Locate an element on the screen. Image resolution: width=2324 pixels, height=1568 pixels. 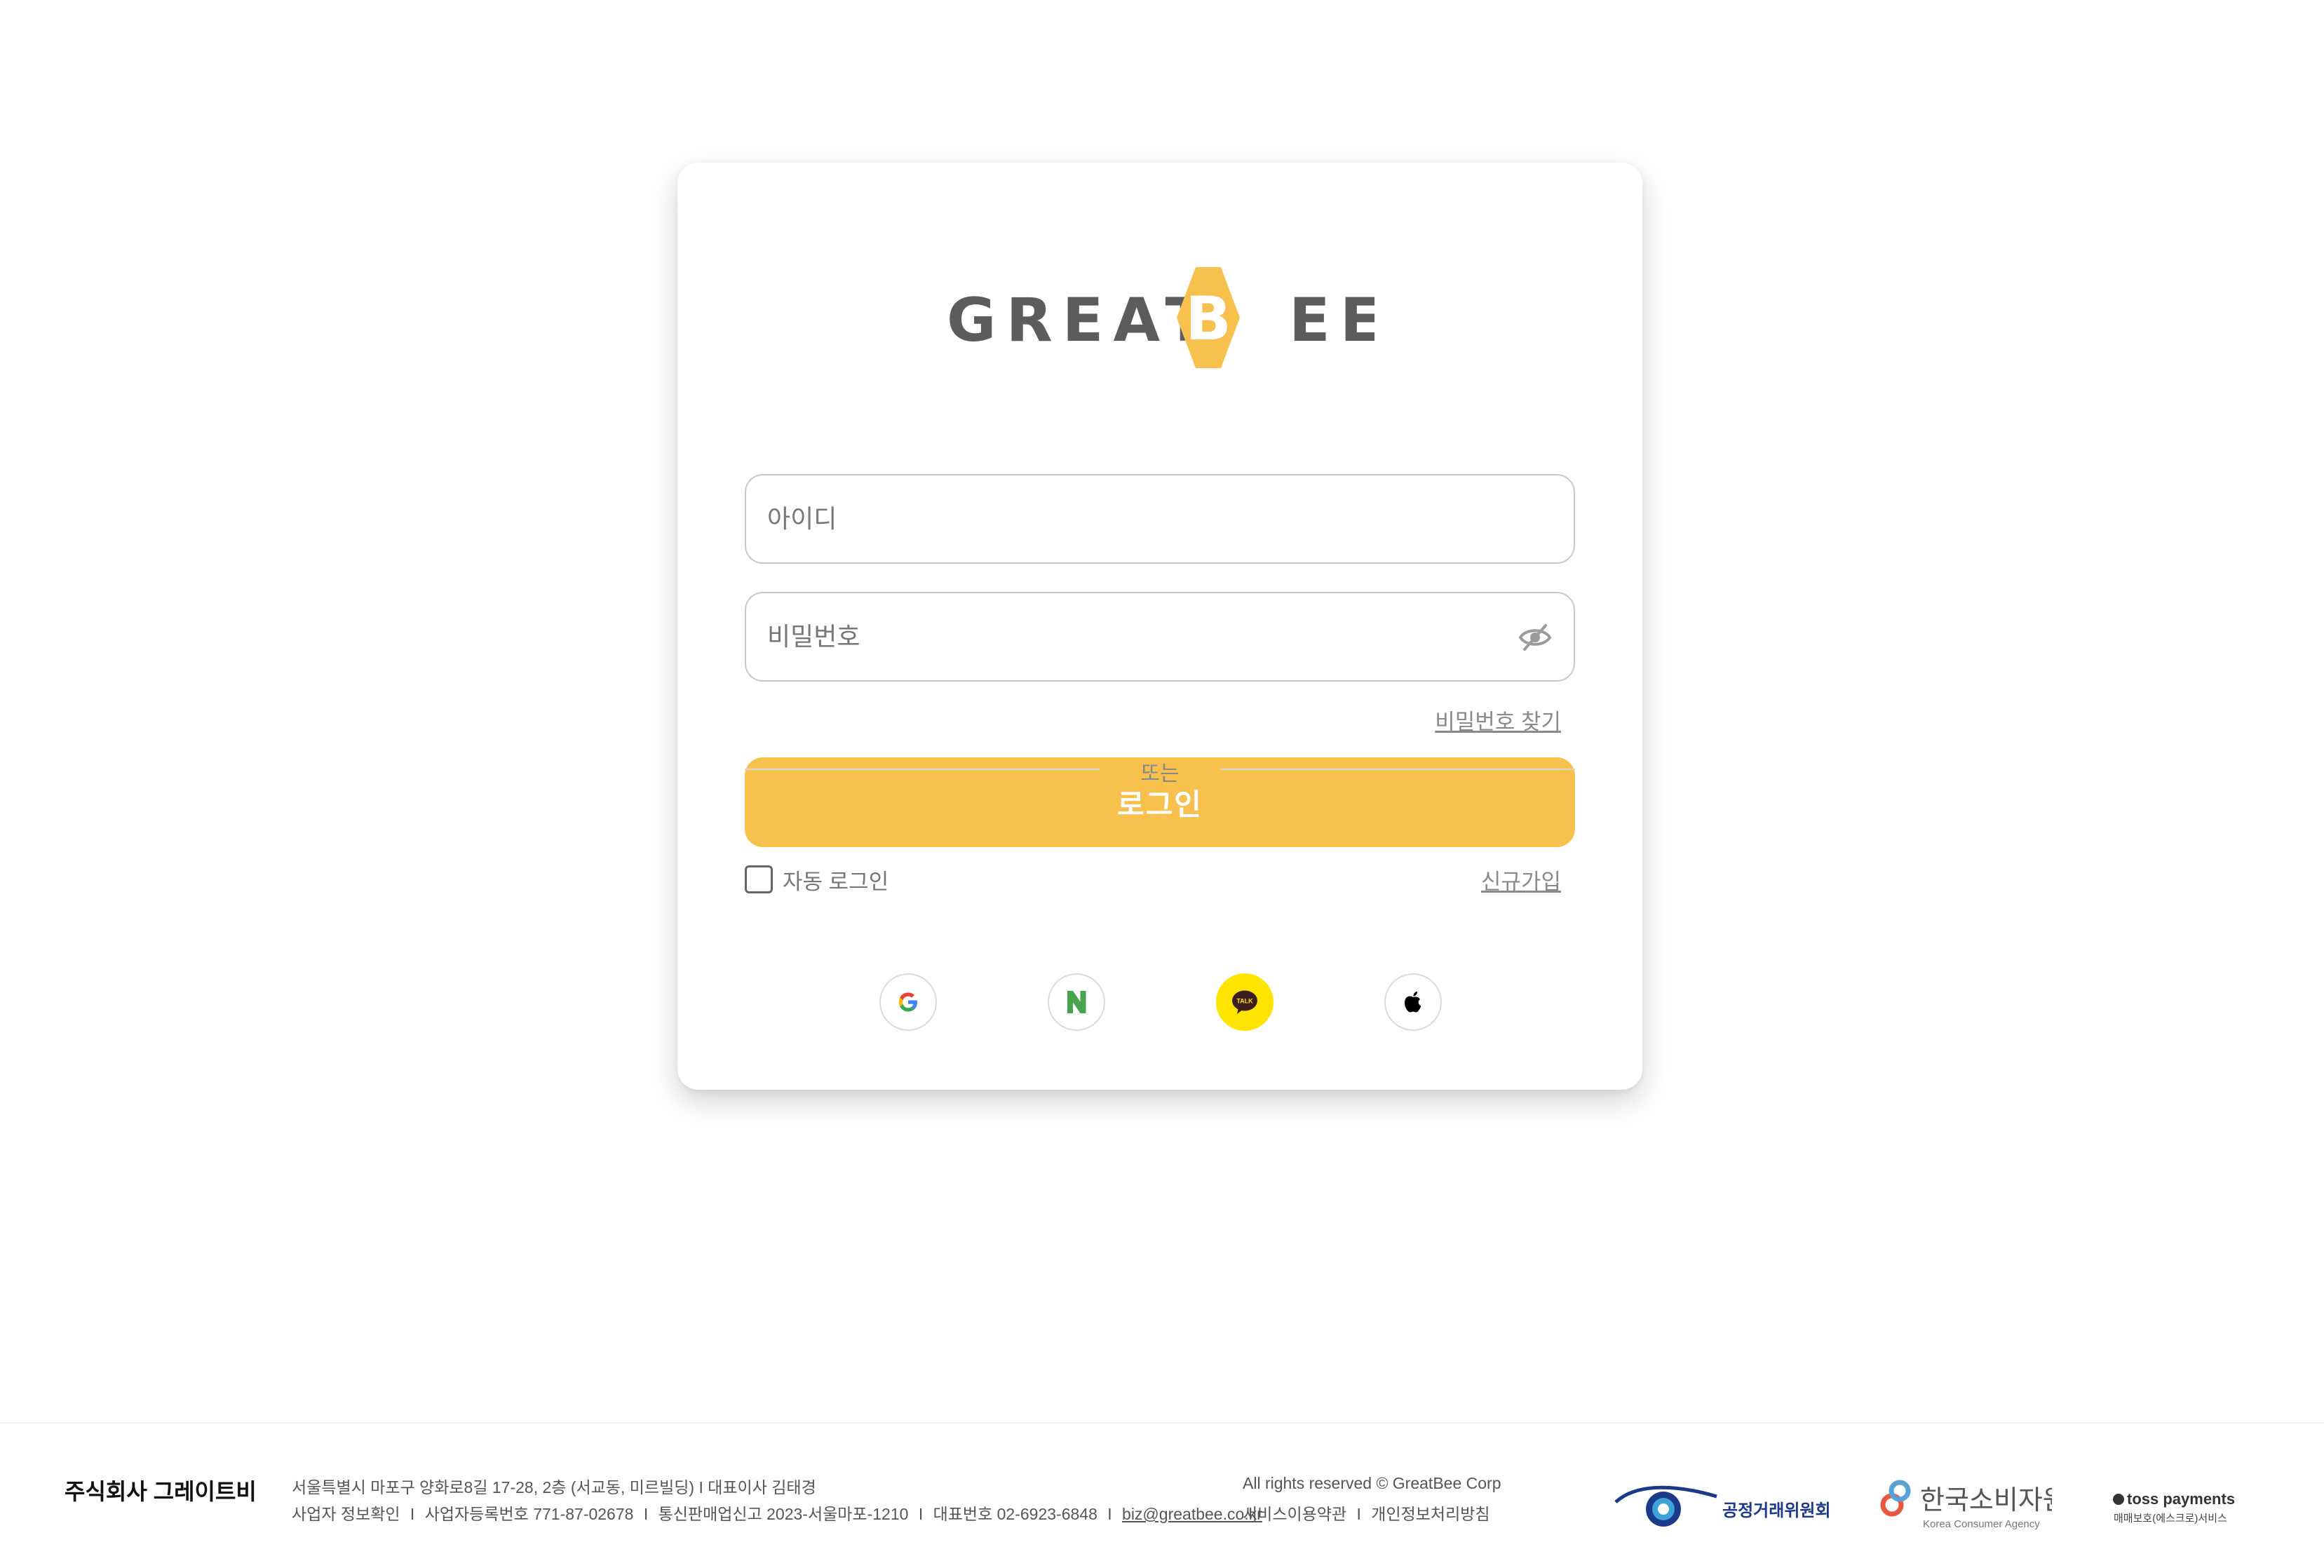
business-info-link: 사업자 정보확인 is located at coordinates (346, 1514).